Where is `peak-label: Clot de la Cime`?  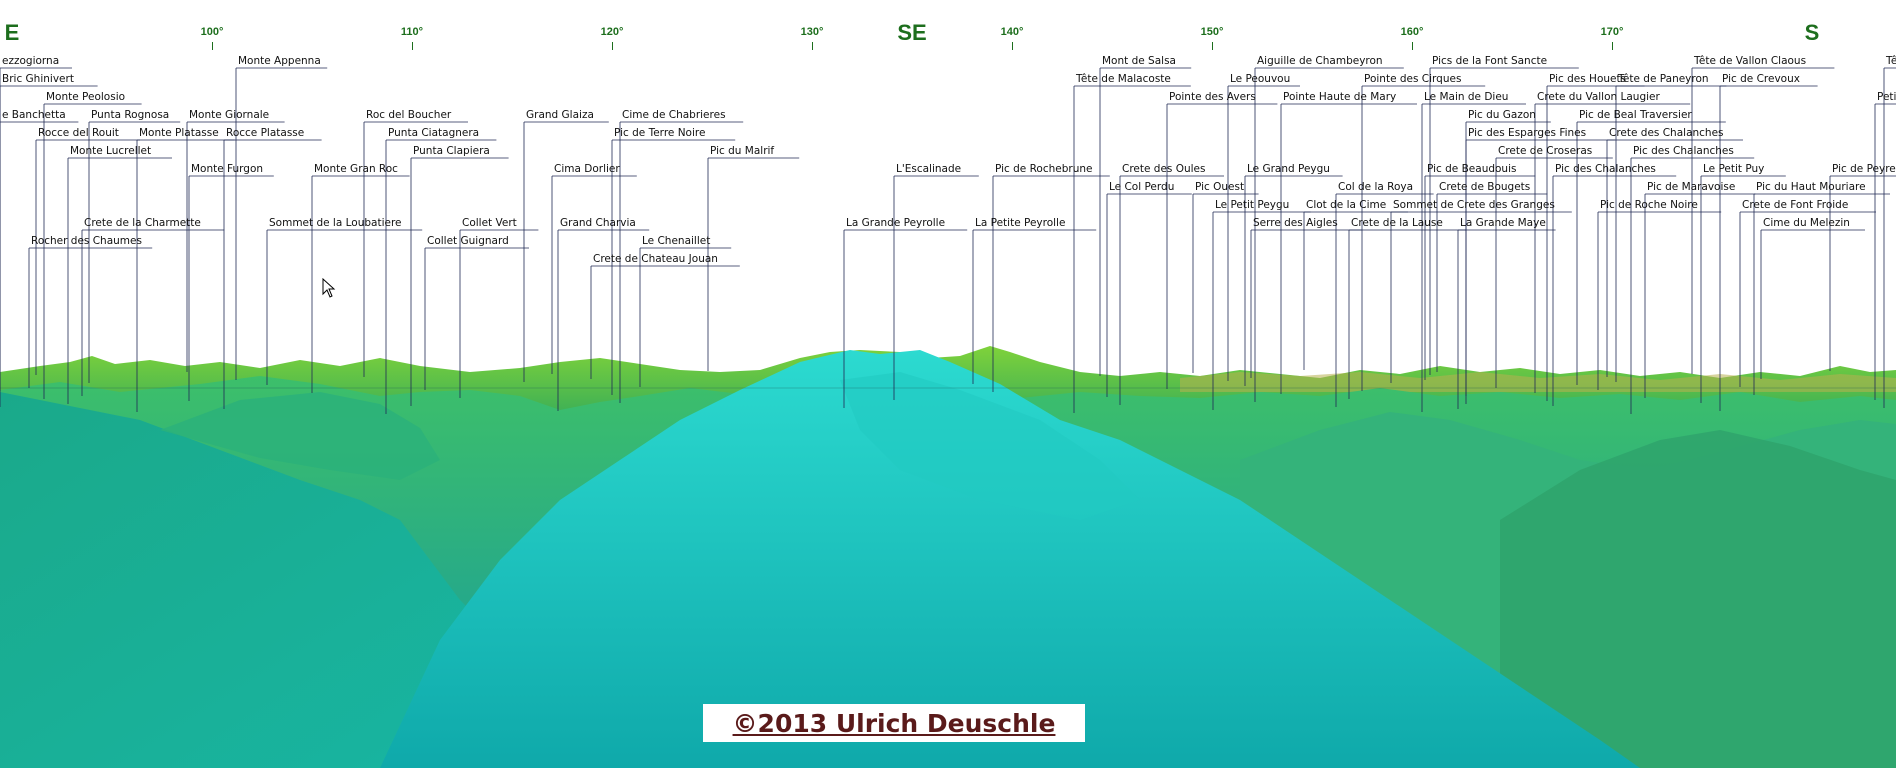
peak-label: Clot de la Cime is located at coordinates (1346, 205).